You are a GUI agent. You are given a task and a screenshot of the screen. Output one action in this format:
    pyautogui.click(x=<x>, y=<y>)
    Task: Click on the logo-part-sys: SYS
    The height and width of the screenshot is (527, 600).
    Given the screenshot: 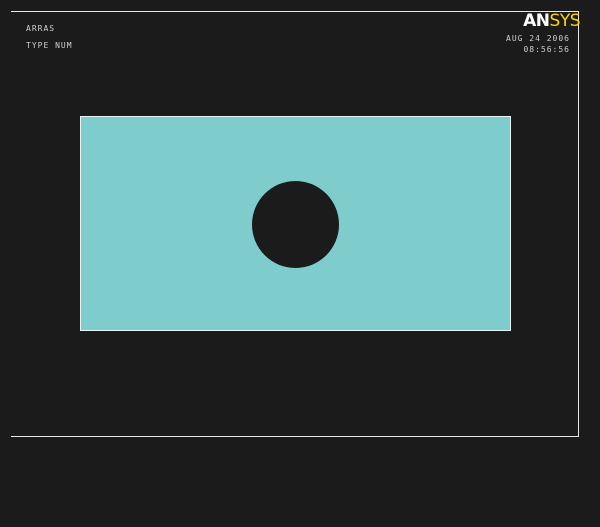 What is the action you would take?
    pyautogui.click(x=565, y=21)
    